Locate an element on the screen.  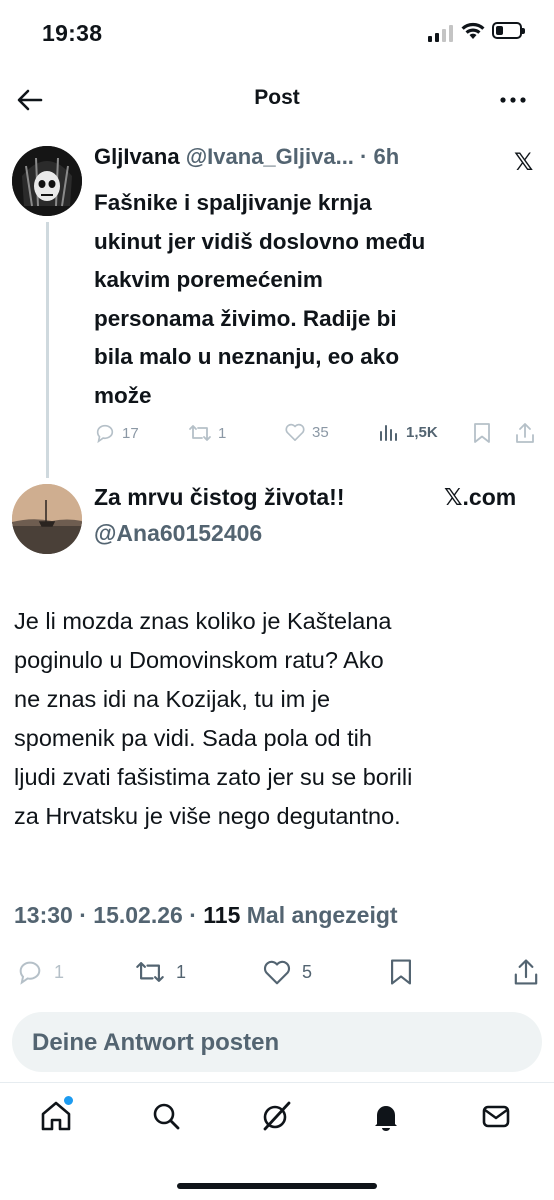
page-title: Post is located at coordinates (277, 97).